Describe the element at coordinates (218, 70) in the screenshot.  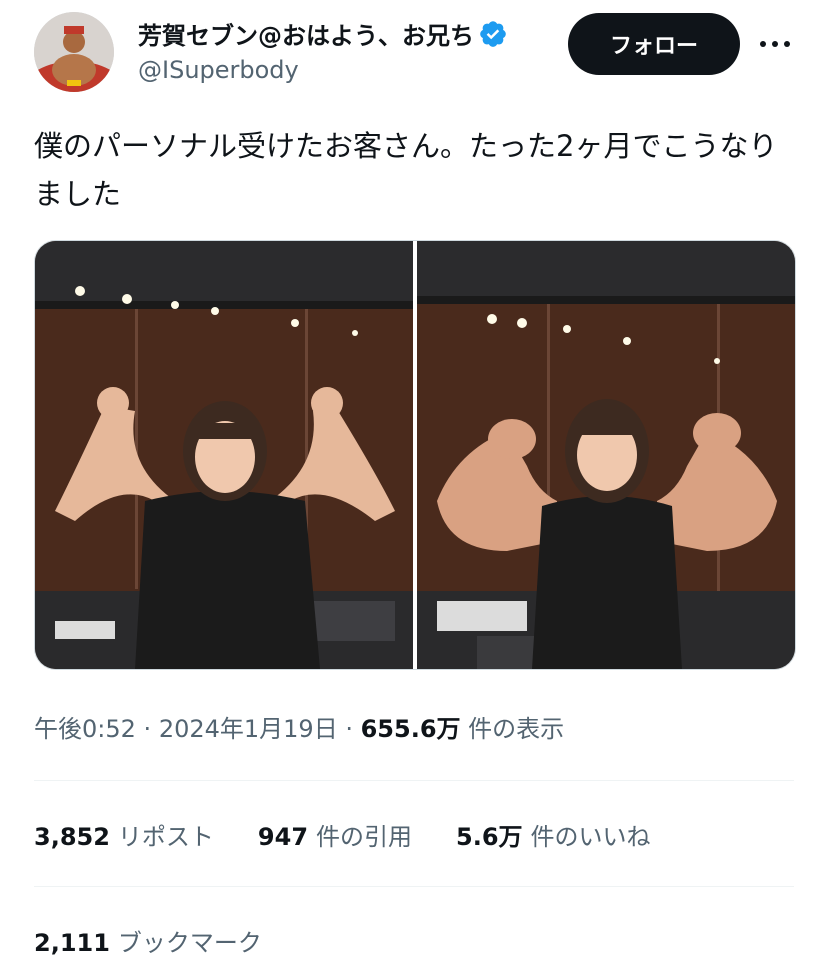
I see `author-handle: @ISuperbody` at that location.